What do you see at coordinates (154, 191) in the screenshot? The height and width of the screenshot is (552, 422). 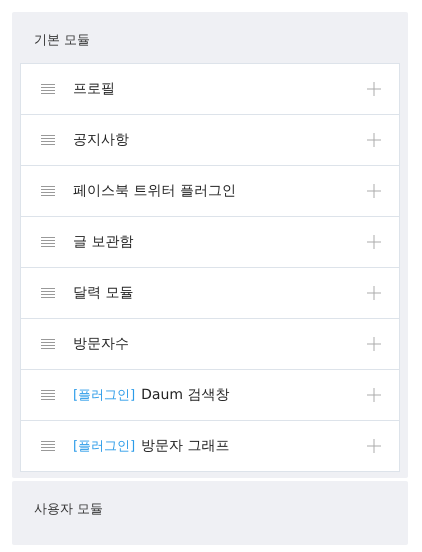 I see `module-name: 페이스북 트위터 플러그인` at bounding box center [154, 191].